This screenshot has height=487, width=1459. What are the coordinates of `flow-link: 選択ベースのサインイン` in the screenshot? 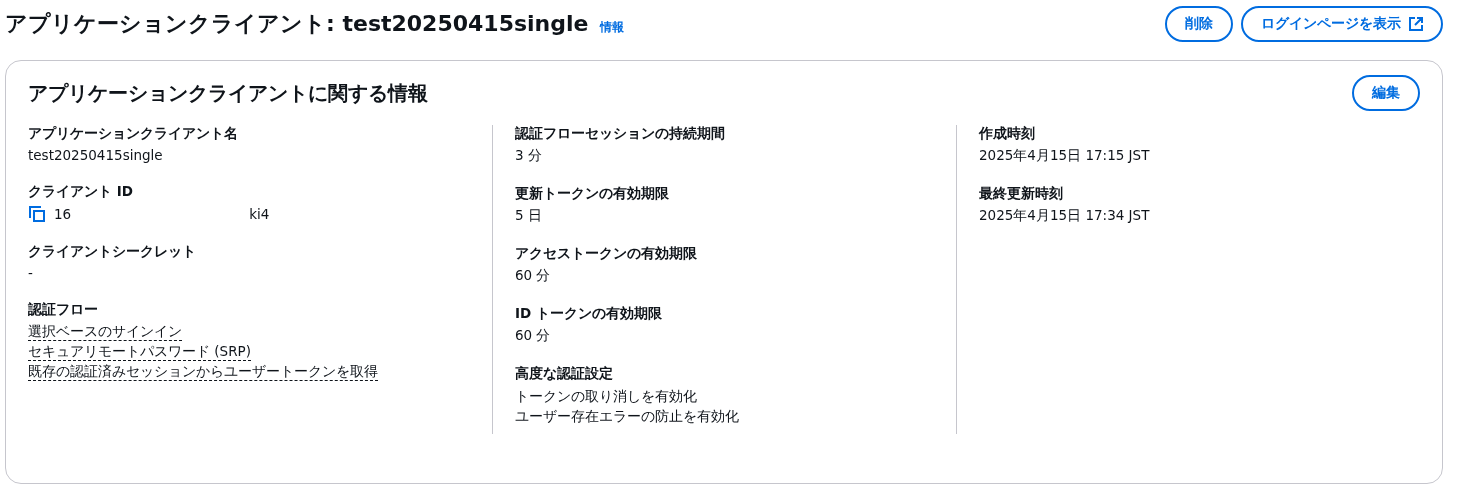 It's located at (105, 332).